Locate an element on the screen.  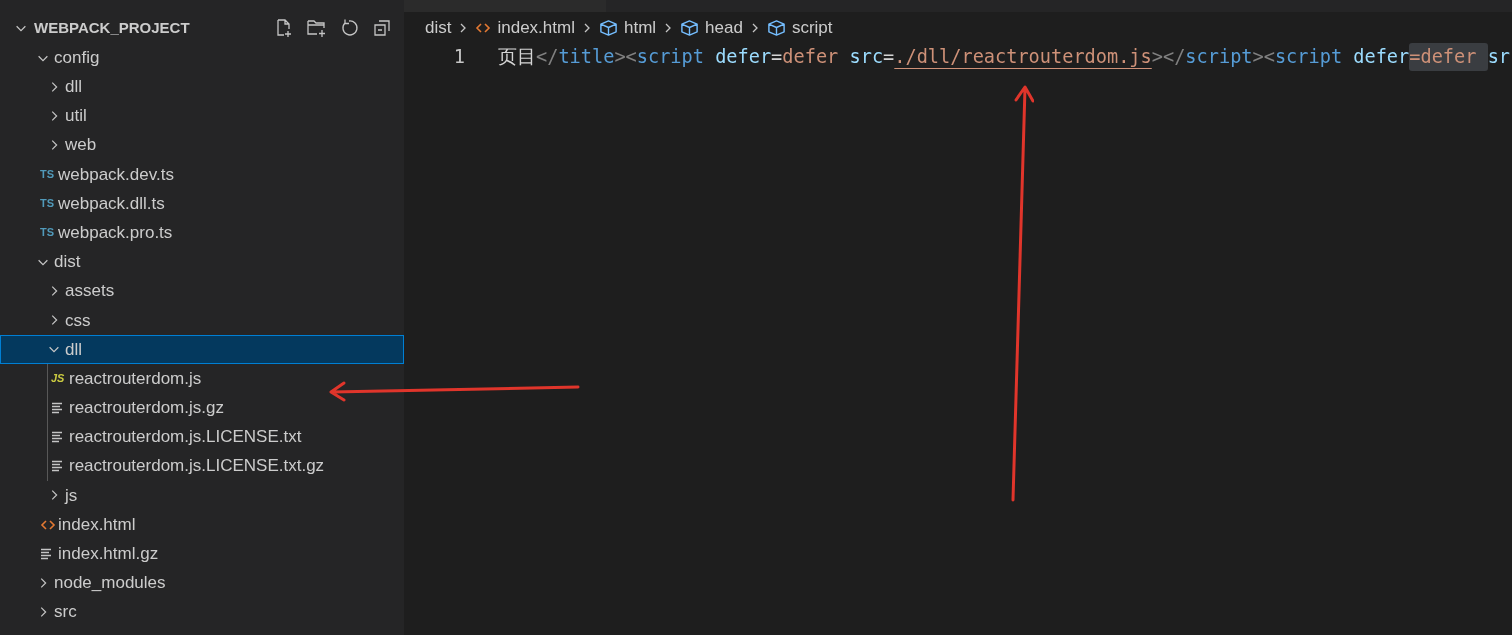
breadcrumb-item: head is located at coordinates (724, 28).